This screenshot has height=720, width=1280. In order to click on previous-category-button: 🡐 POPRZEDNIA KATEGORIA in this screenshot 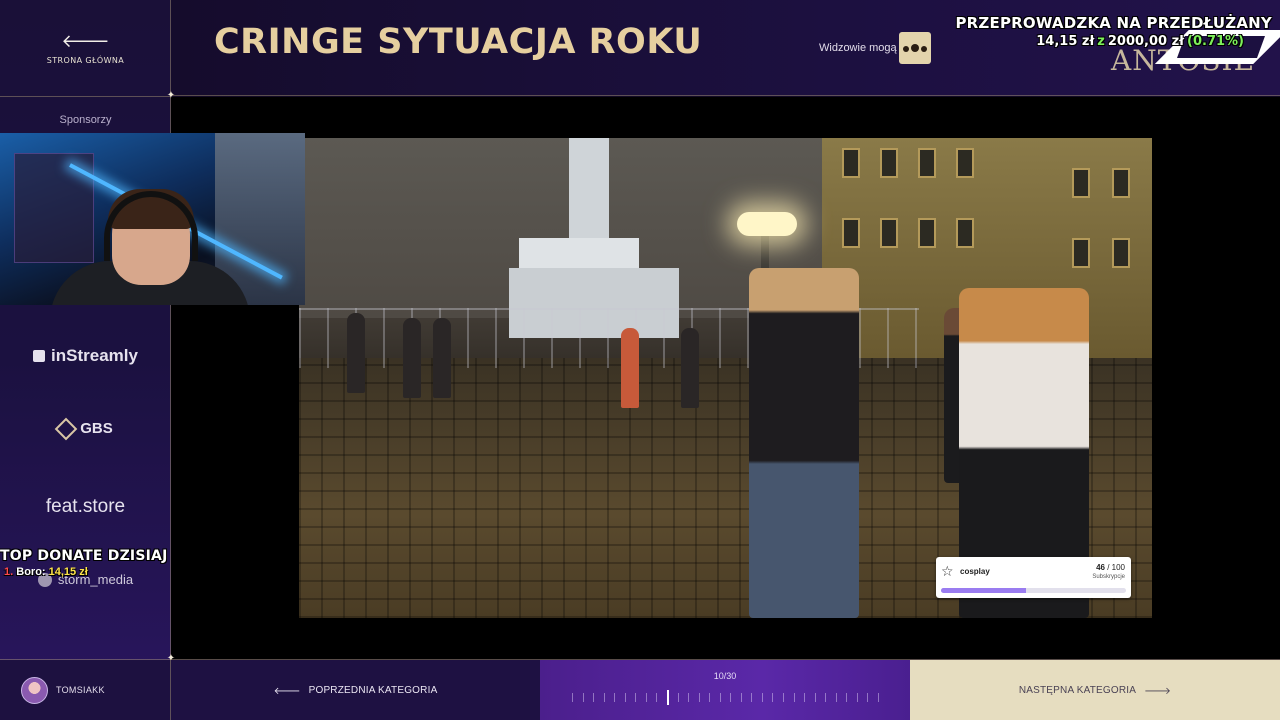, I will do `click(355, 690)`.